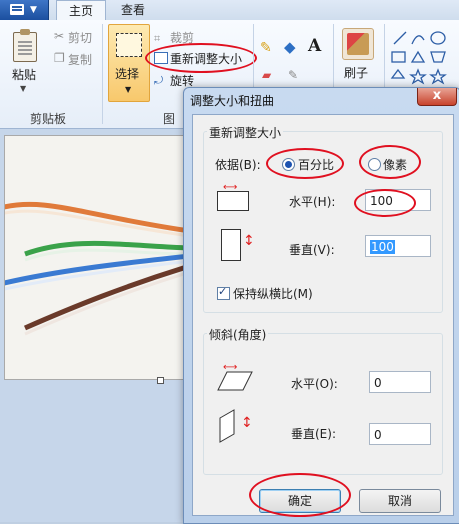 Image resolution: width=459 pixels, height=524 pixels. I want to click on vertical-input: 100, so click(398, 246).